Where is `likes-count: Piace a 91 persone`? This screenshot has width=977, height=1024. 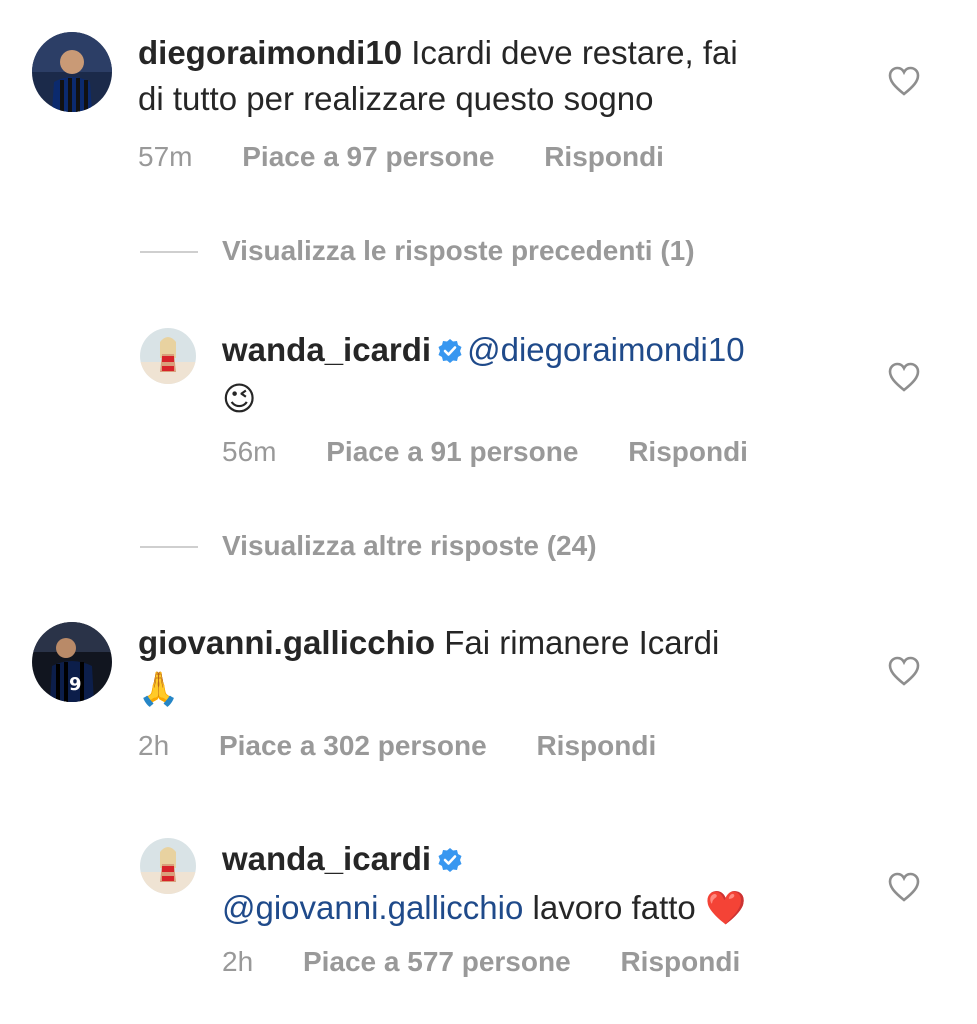
likes-count: Piace a 91 persone is located at coordinates (452, 452).